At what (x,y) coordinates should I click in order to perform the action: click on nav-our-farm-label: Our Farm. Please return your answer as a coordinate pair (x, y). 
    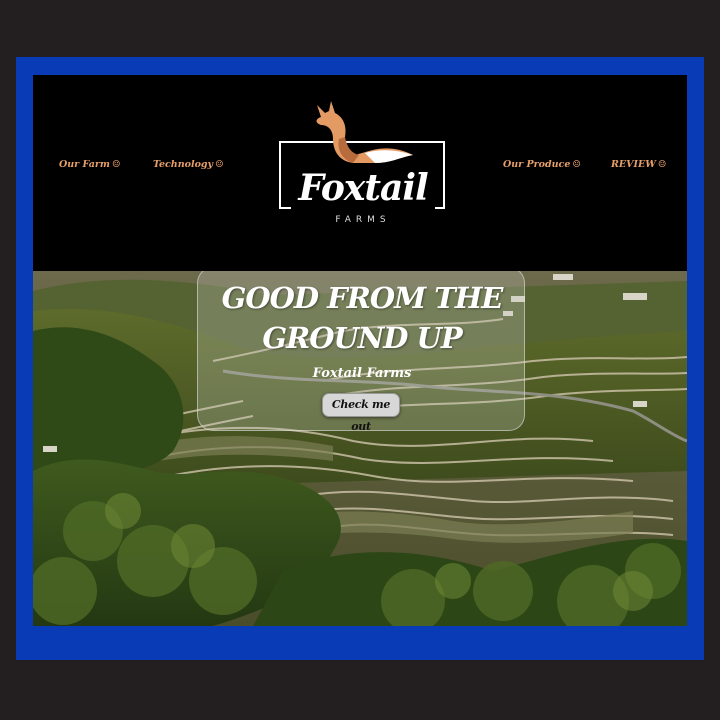
    Looking at the image, I should click on (84, 164).